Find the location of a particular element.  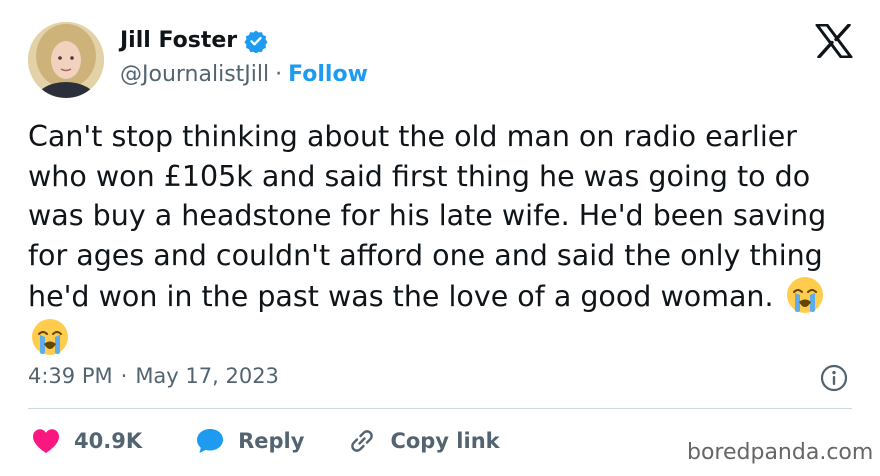

reply-button: Reply is located at coordinates (249, 441).